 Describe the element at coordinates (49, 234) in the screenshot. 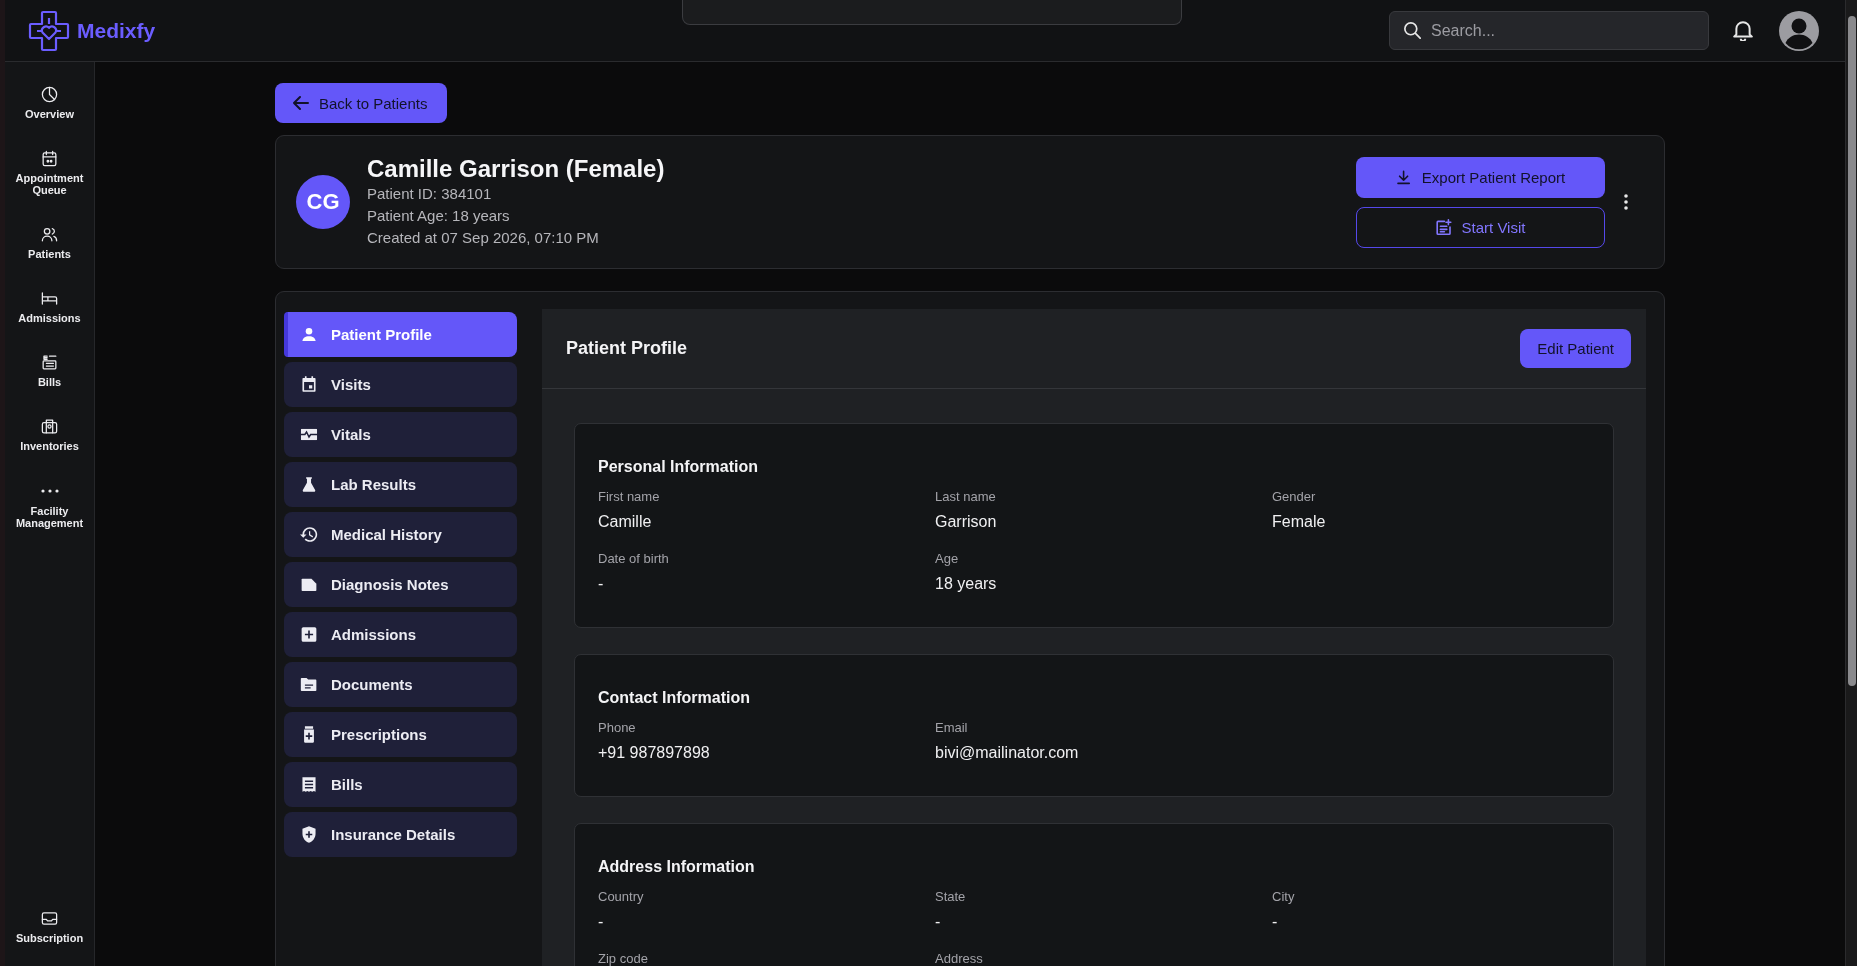

I see `people-icon` at that location.